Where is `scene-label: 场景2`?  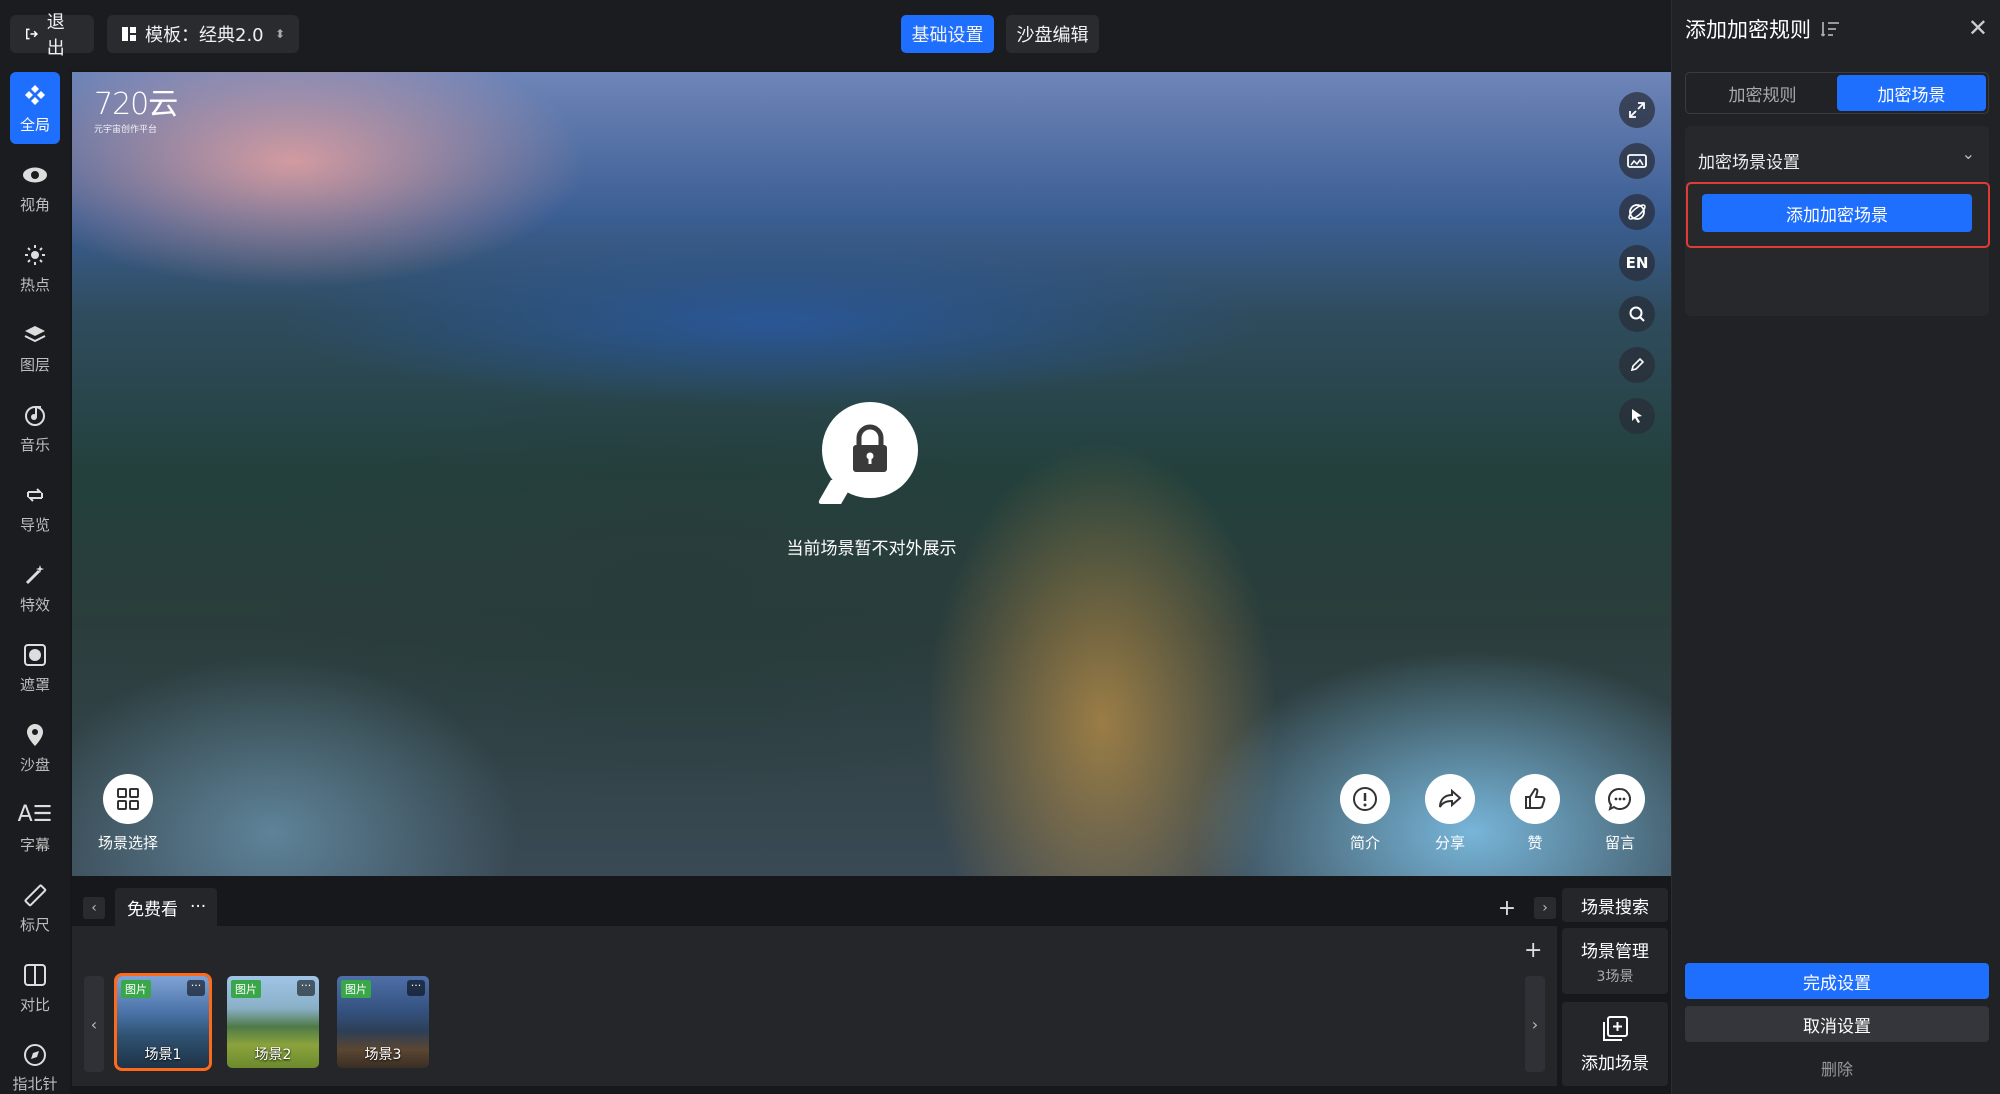 scene-label: 场景2 is located at coordinates (273, 1055).